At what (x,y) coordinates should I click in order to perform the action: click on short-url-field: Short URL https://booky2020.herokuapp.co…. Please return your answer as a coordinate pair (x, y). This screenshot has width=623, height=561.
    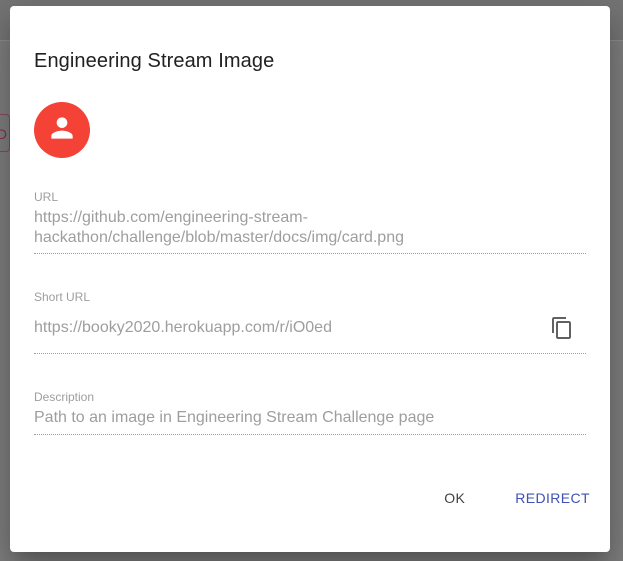
    Looking at the image, I should click on (310, 322).